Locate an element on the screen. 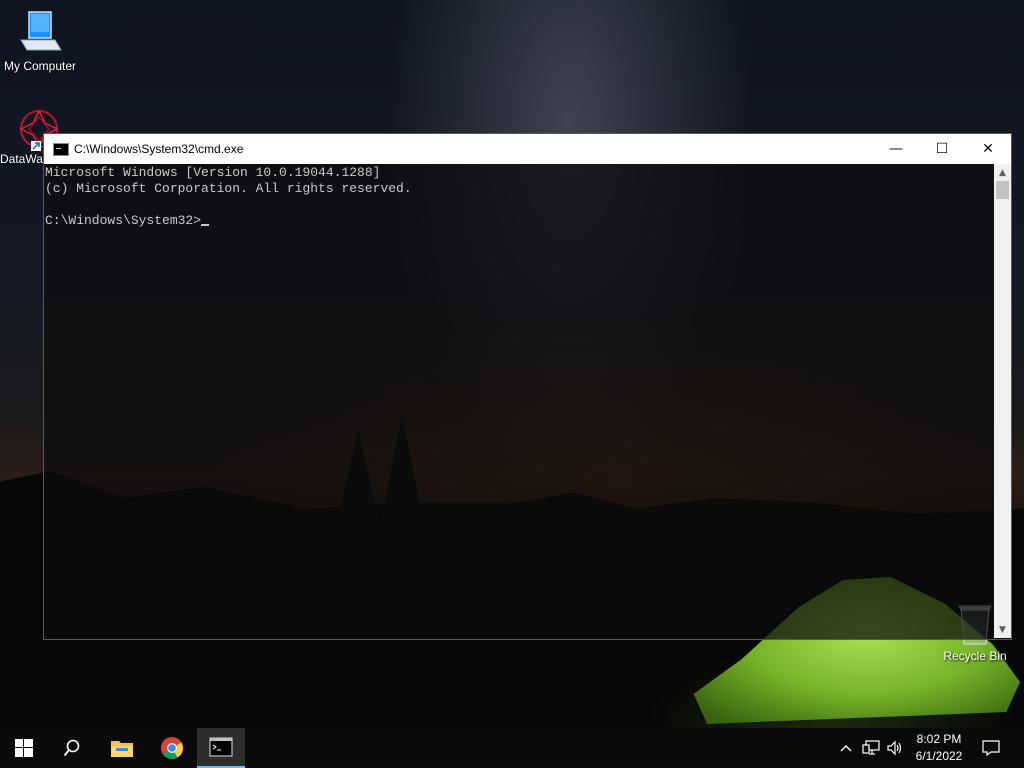  window-titlebar: C:\Windows\System32\cmd.exe — ☐ ✕ is located at coordinates (527, 149).